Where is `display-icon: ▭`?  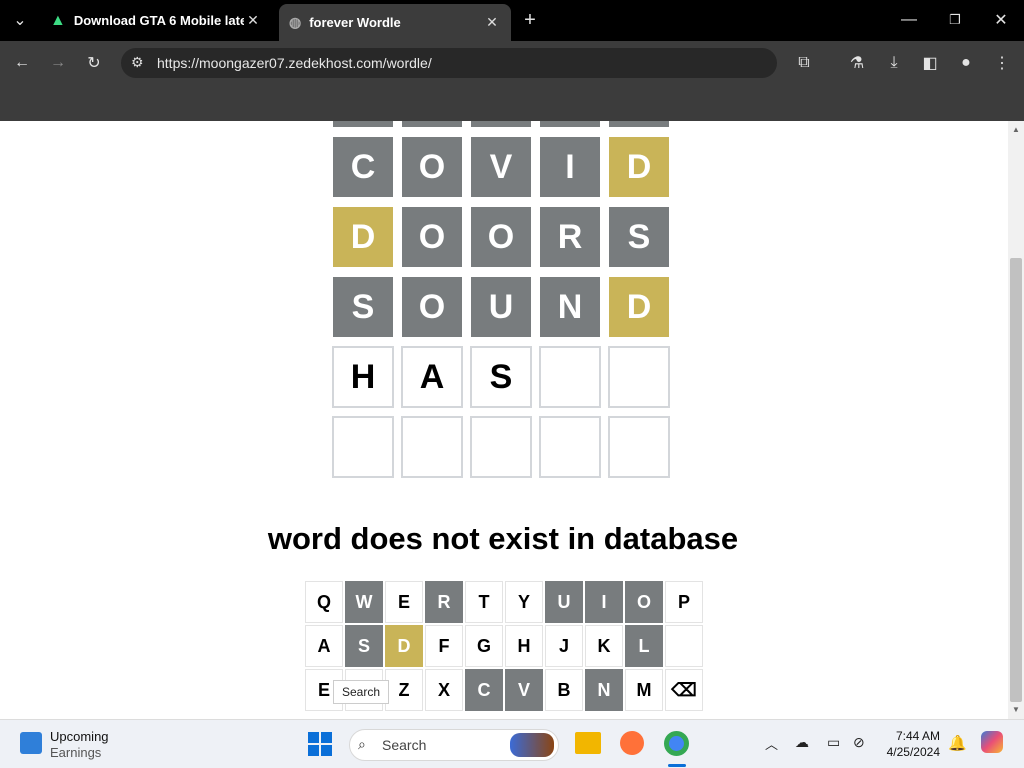 display-icon: ▭ is located at coordinates (833, 742).